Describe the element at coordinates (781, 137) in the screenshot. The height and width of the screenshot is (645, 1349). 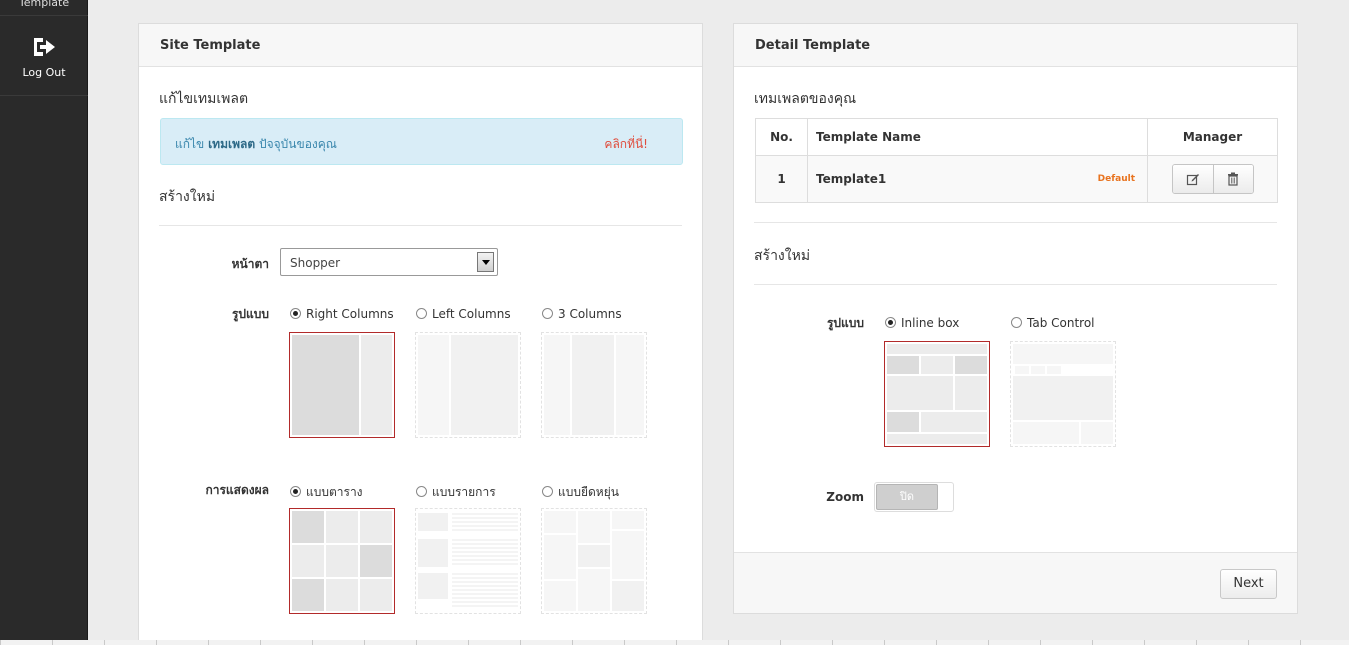
I see `col-header-no: No.` at that location.